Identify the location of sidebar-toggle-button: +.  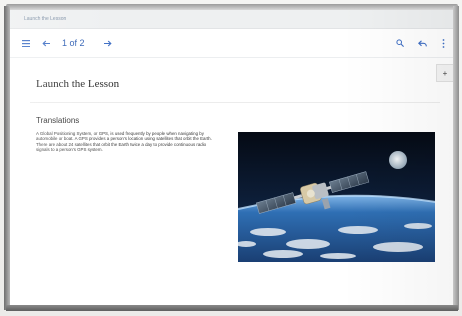
(444, 73).